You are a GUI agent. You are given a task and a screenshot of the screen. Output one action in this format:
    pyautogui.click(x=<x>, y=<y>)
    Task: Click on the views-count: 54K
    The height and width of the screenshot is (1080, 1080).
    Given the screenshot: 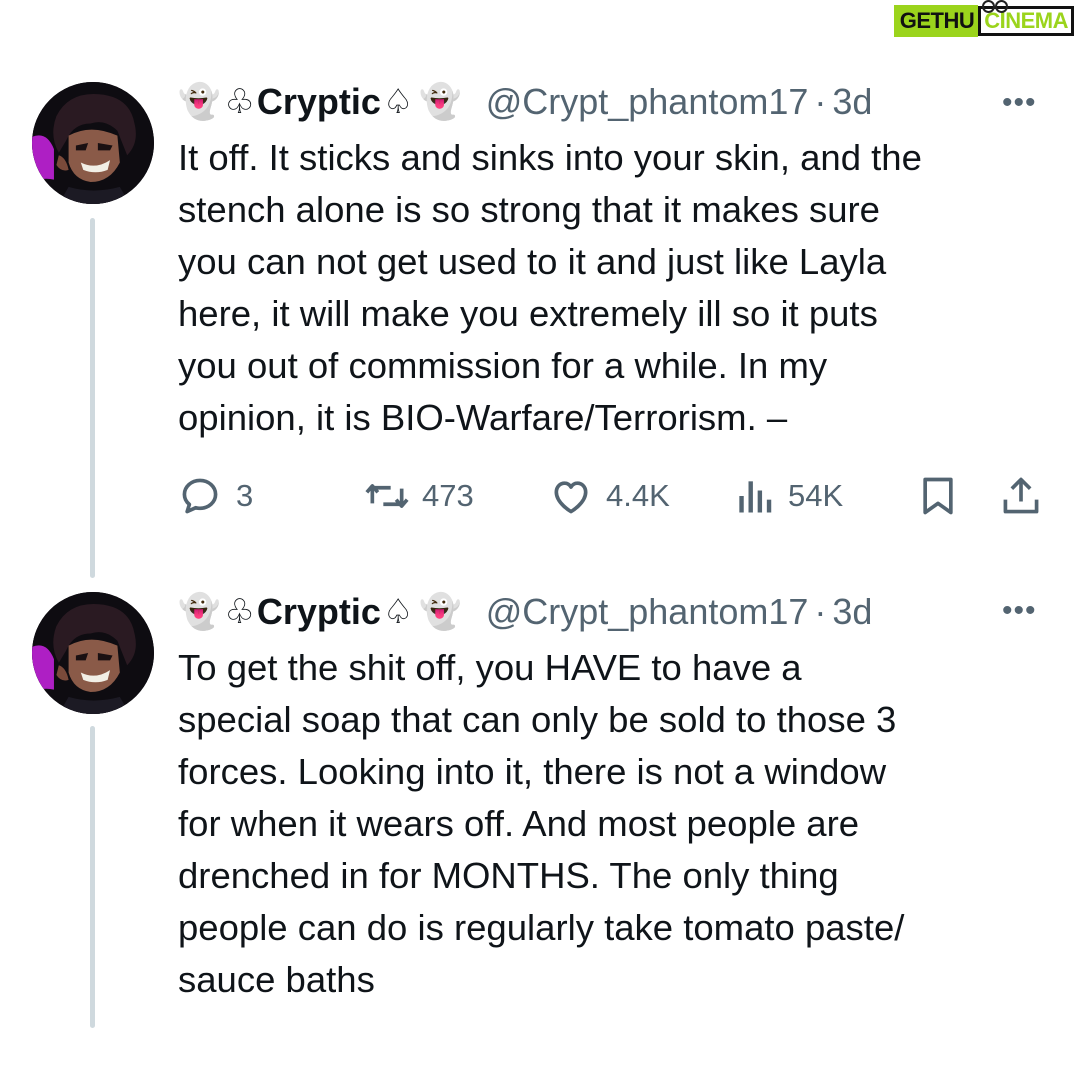 What is the action you would take?
    pyautogui.click(x=816, y=495)
    